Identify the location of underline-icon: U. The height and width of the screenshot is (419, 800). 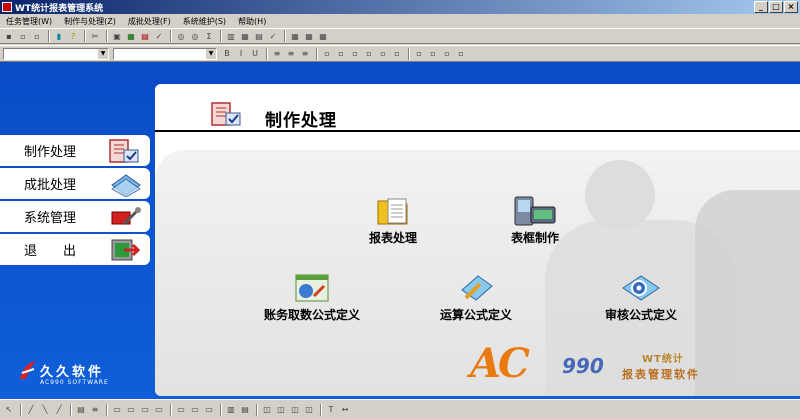
(255, 54).